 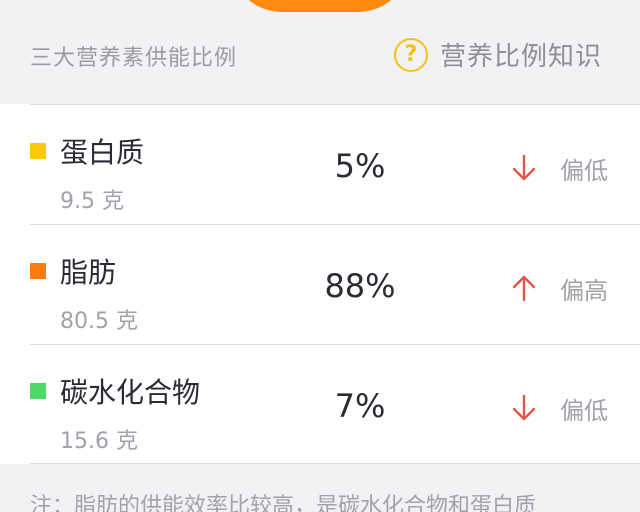 I want to click on arrow-up-icon, so click(x=524, y=288).